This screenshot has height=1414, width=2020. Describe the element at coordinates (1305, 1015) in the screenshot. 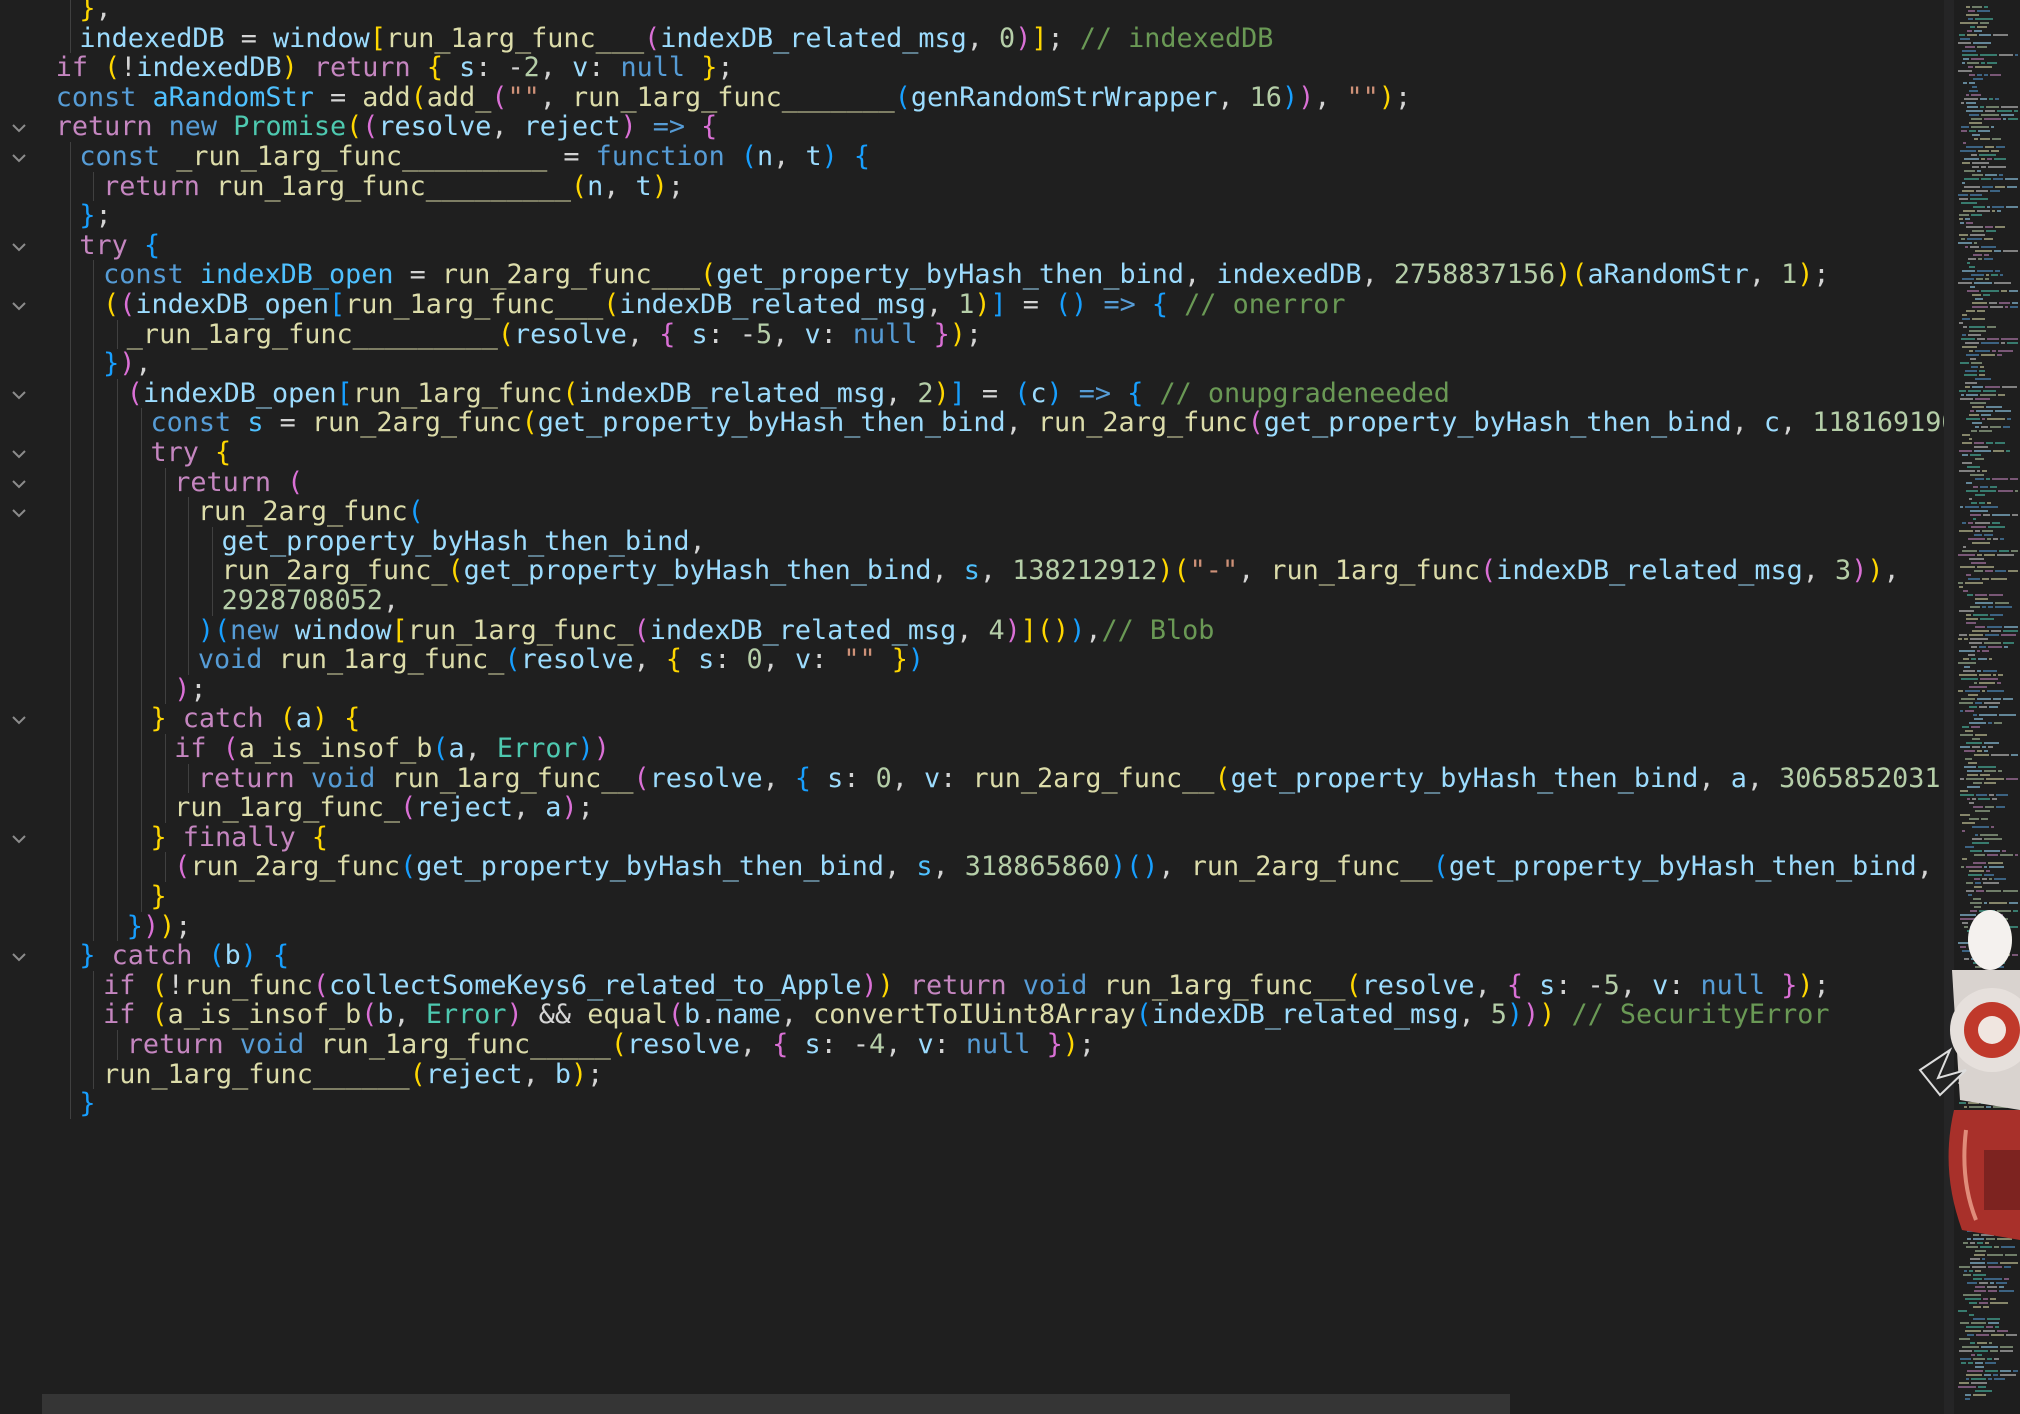

I see `code-token: indexDB_related_msg` at that location.